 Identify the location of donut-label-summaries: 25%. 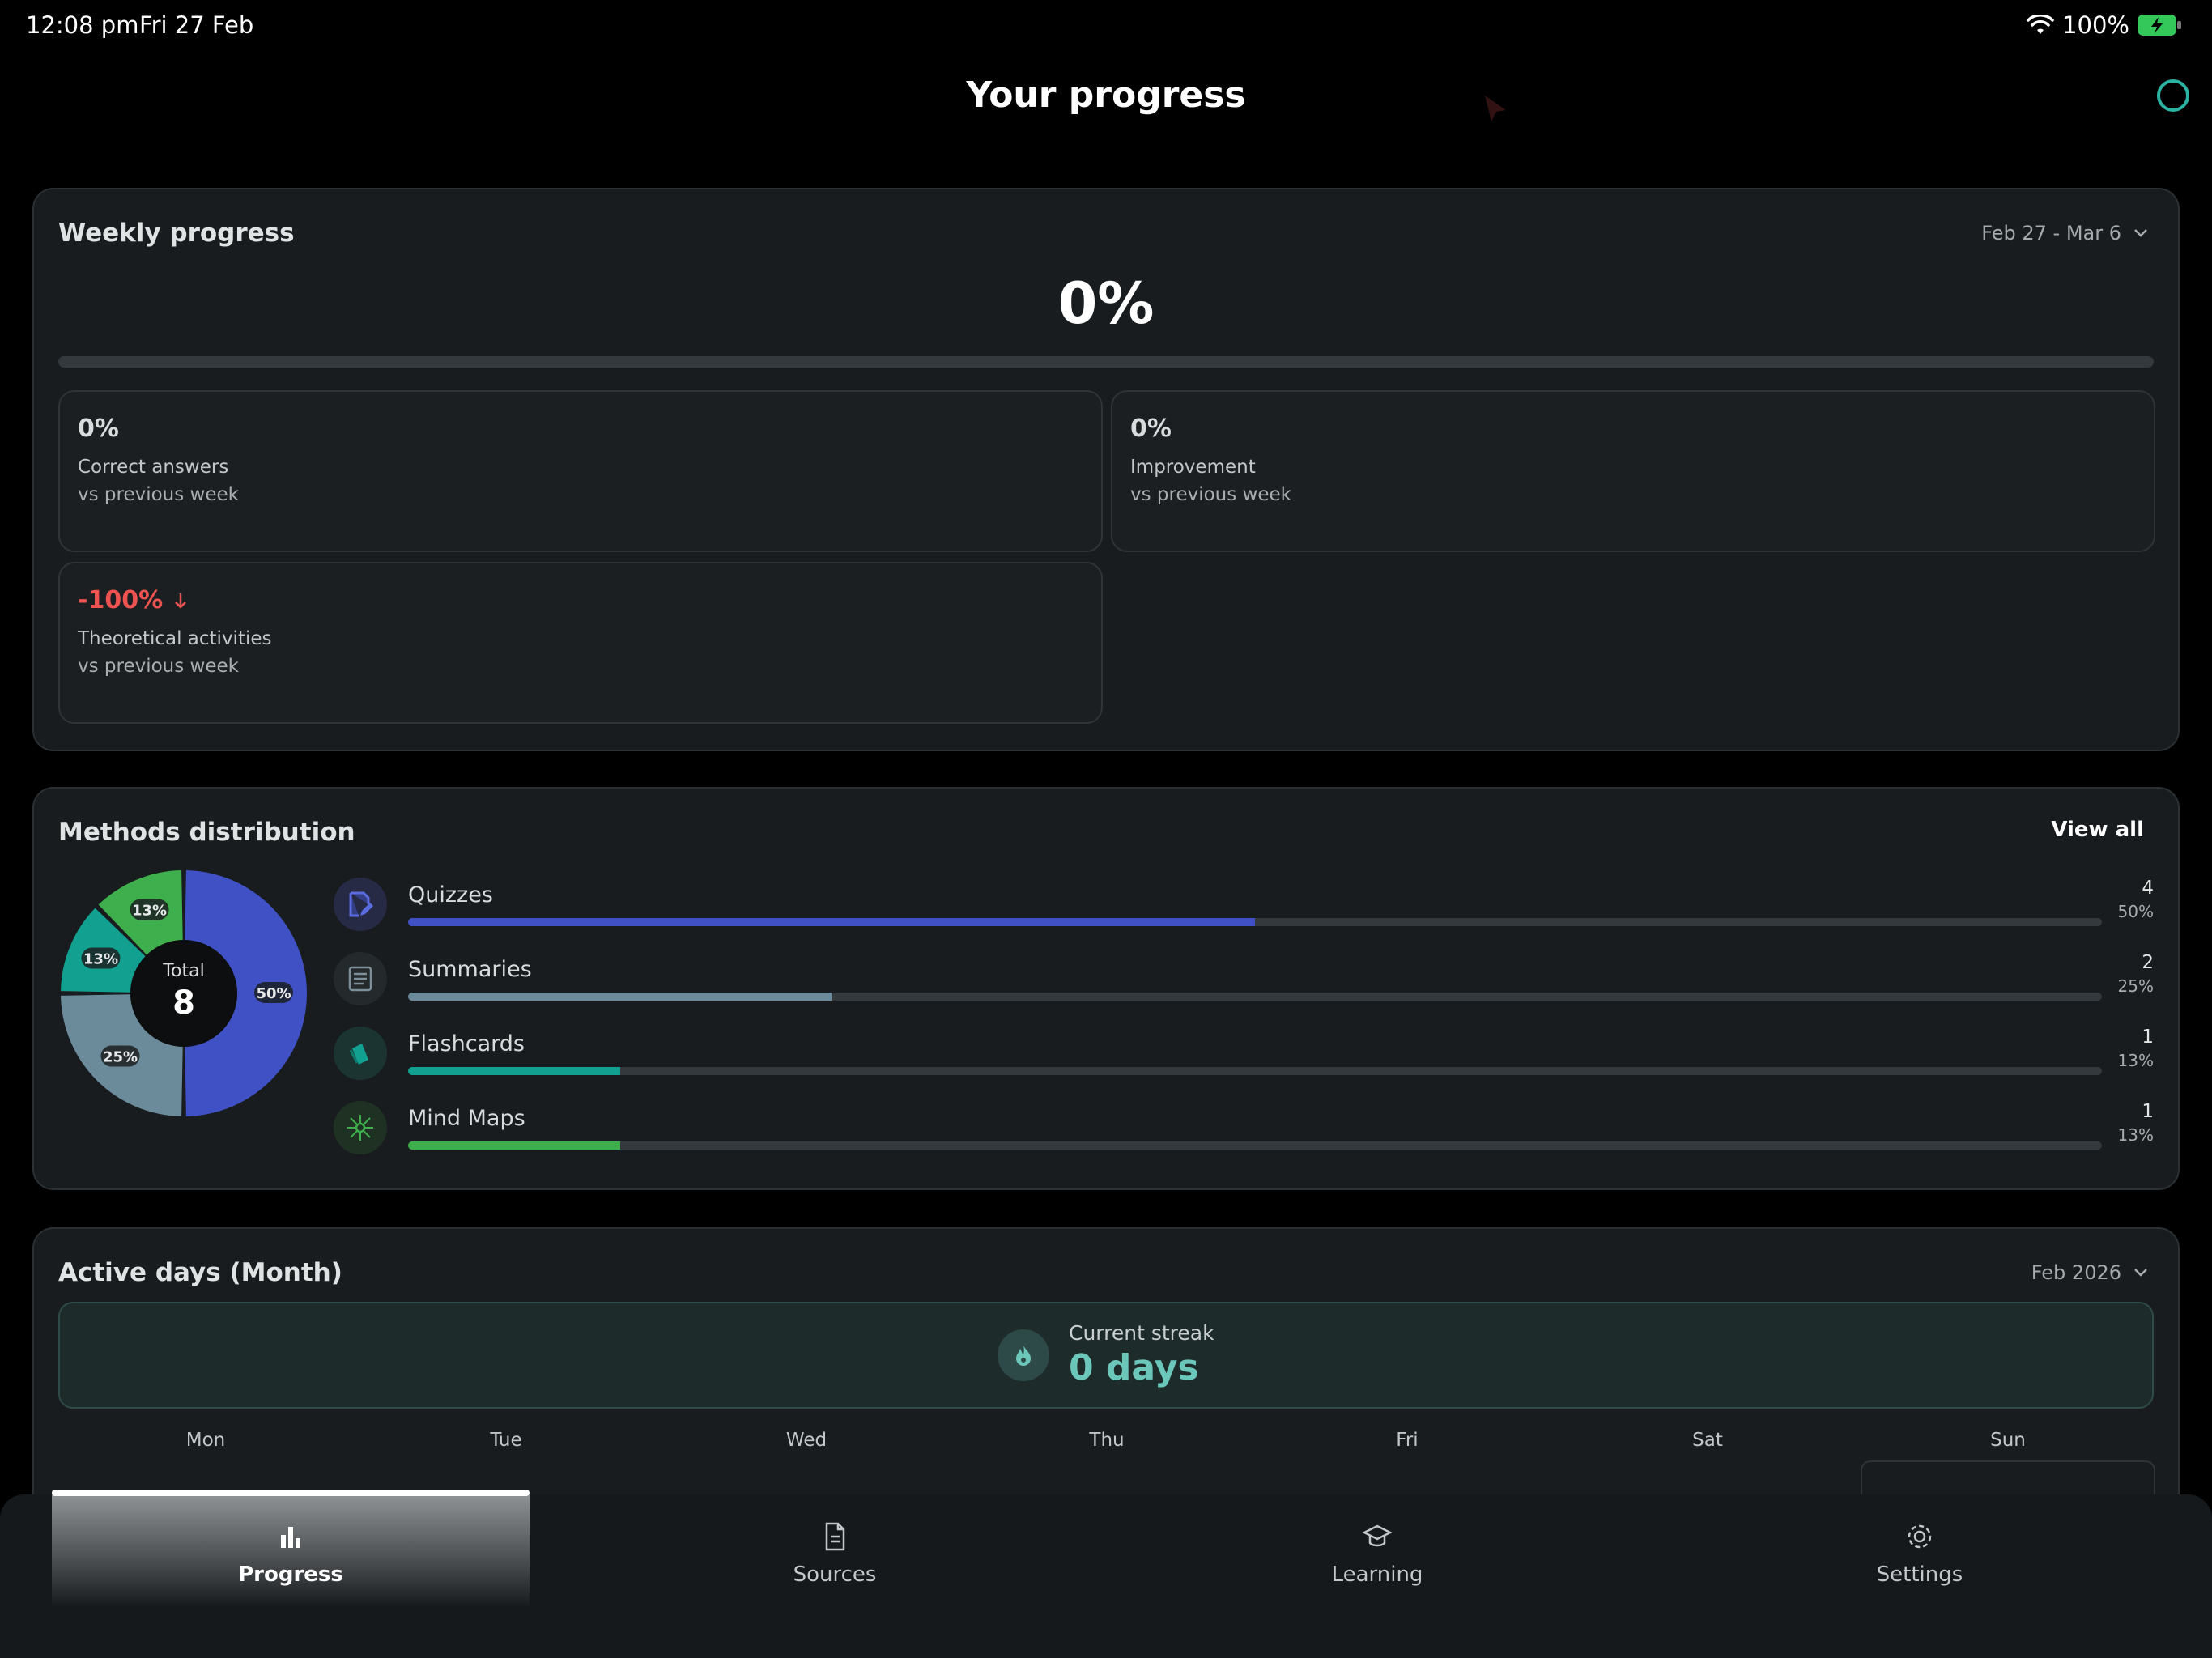
(120, 1056).